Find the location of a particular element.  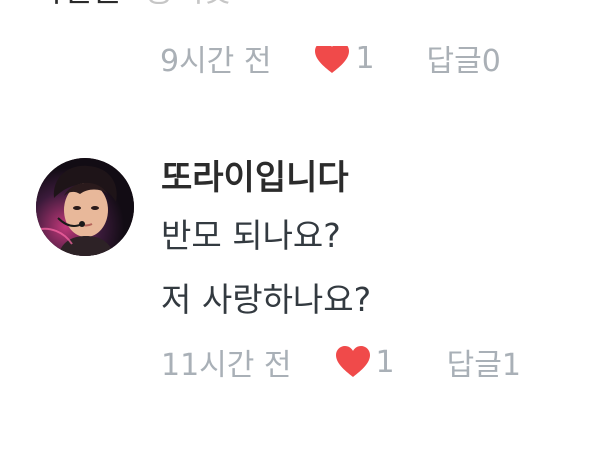

like-button: 1 is located at coordinates (364, 362).